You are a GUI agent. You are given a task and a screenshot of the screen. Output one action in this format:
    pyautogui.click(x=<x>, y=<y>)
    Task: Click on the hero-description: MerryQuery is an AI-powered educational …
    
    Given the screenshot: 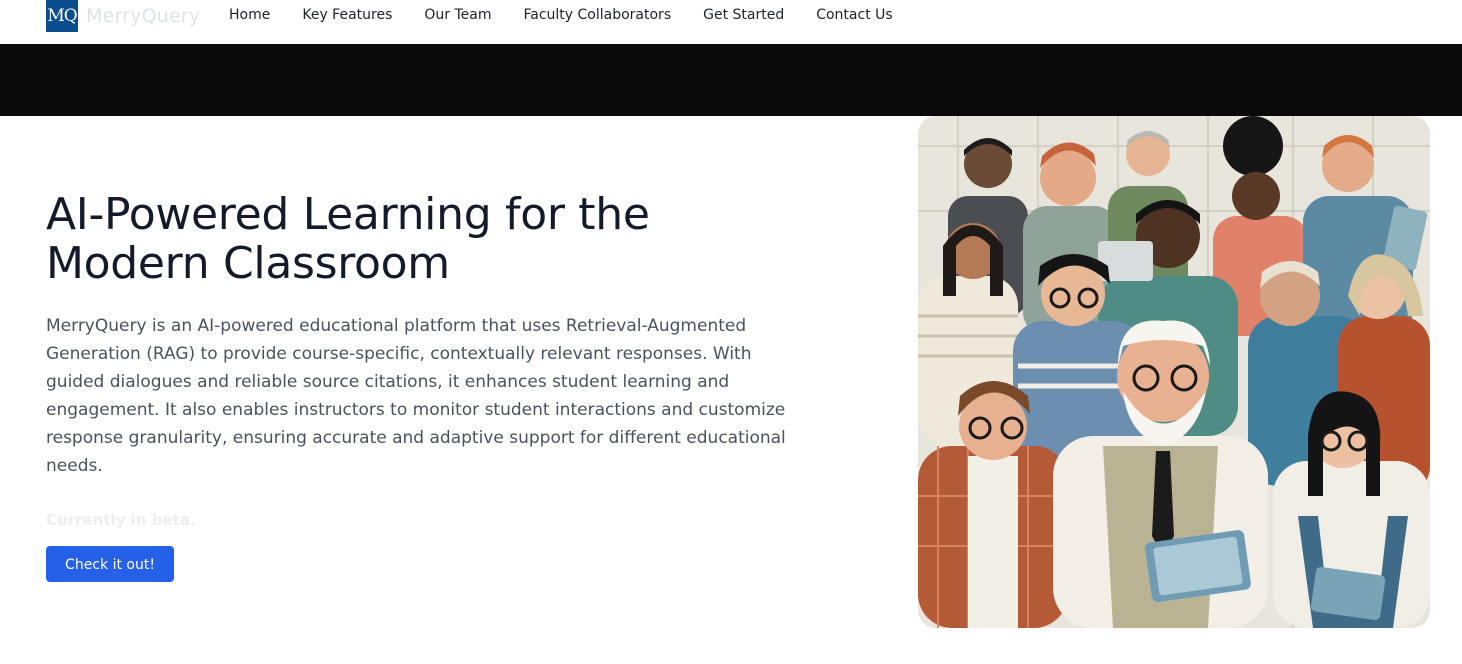 What is the action you would take?
    pyautogui.click(x=416, y=396)
    